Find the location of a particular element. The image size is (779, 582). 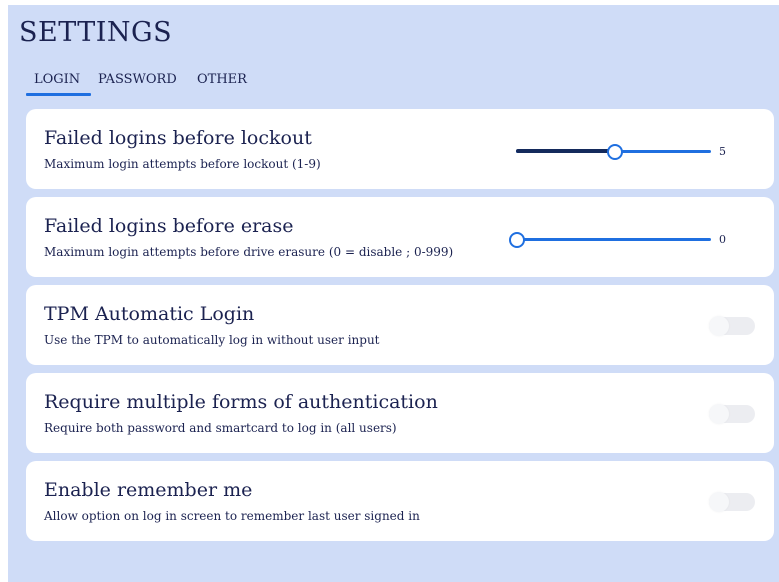

page-title: SETTINGS is located at coordinates (96, 32).